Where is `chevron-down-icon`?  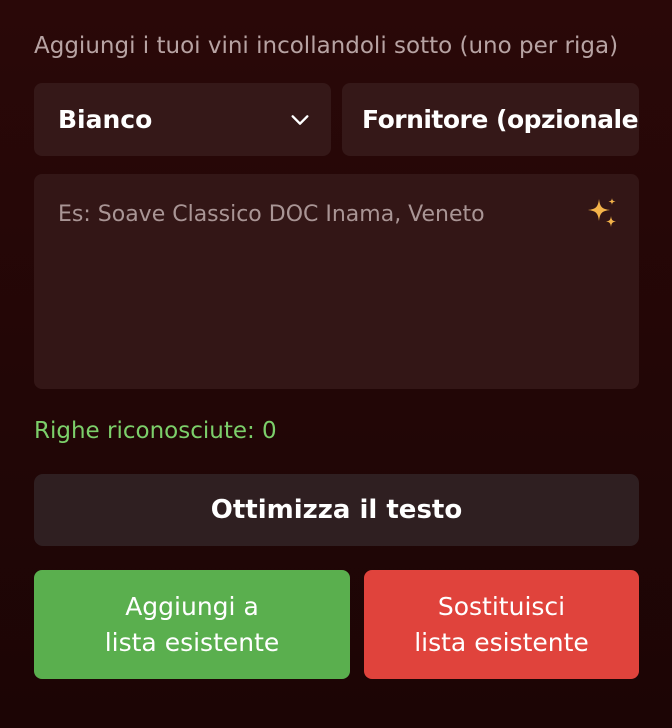
chevron-down-icon is located at coordinates (300, 120).